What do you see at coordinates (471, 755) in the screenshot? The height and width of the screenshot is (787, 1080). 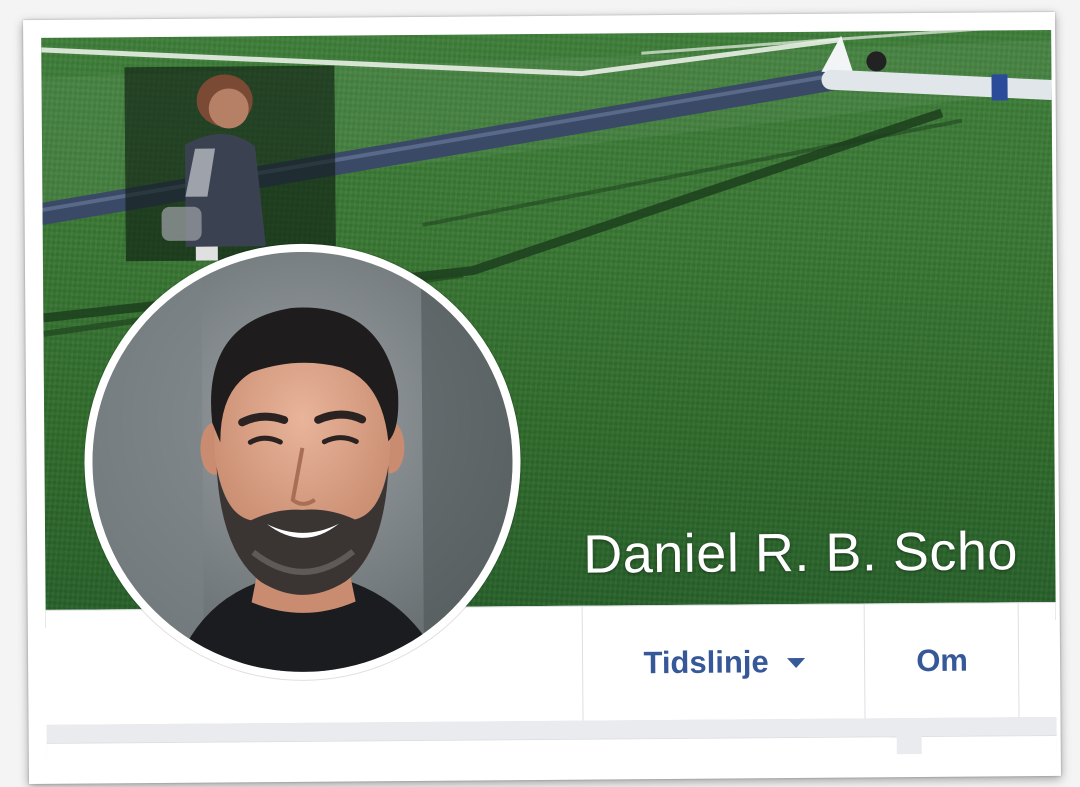 I see `content-panel` at bounding box center [471, 755].